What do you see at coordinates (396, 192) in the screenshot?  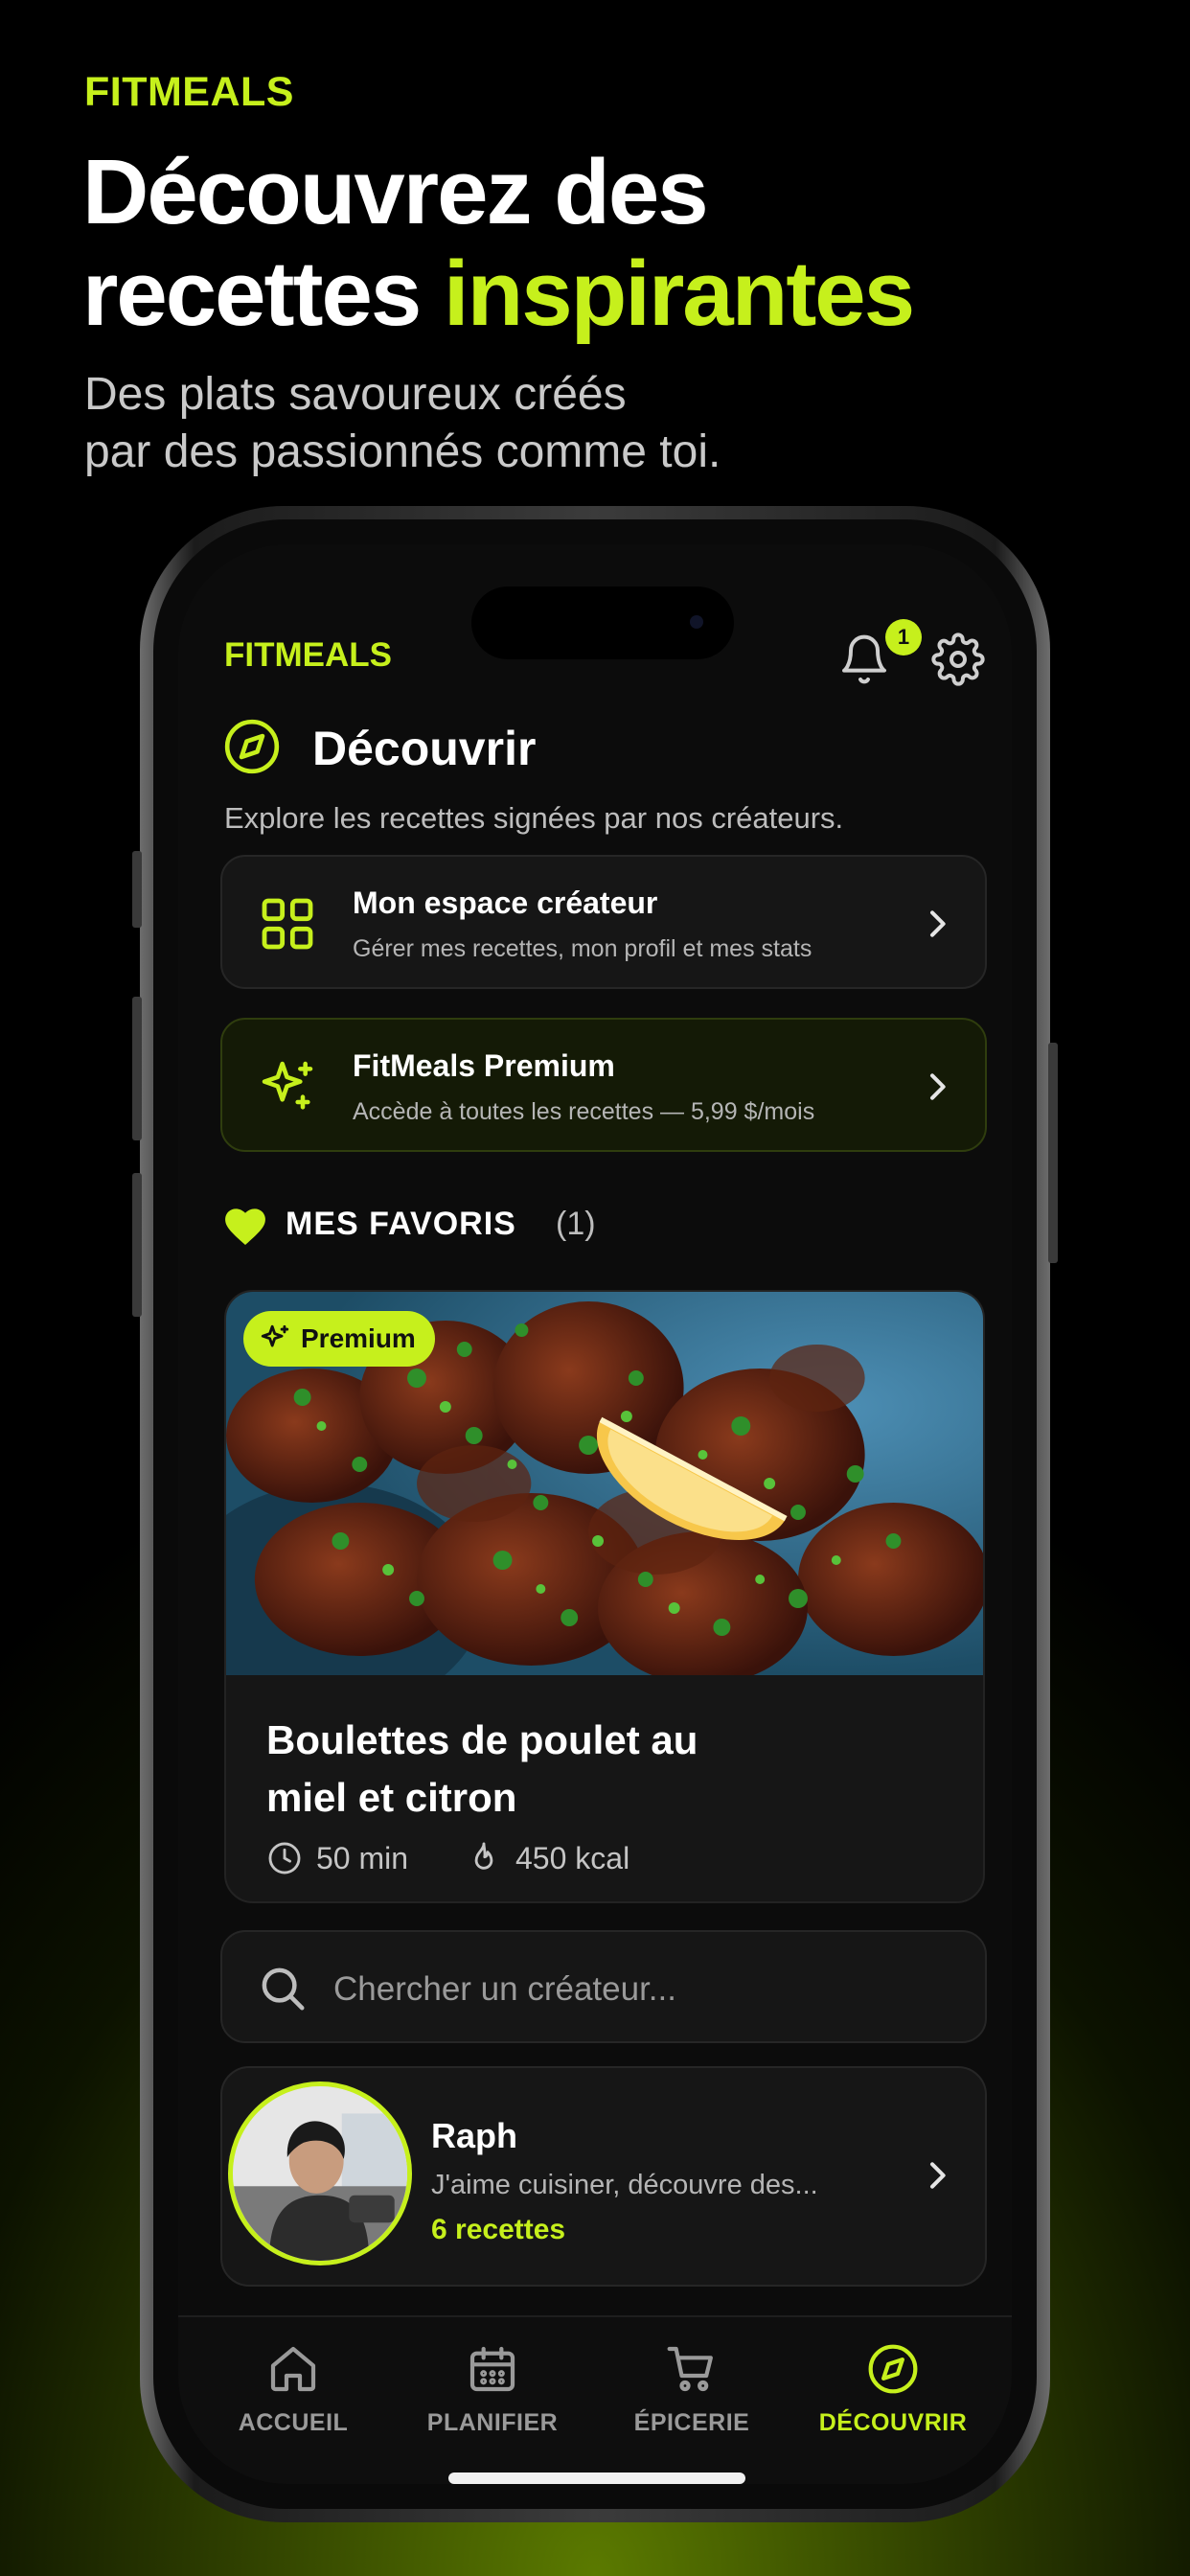 I see `headline-line-1: Découvrez des` at bounding box center [396, 192].